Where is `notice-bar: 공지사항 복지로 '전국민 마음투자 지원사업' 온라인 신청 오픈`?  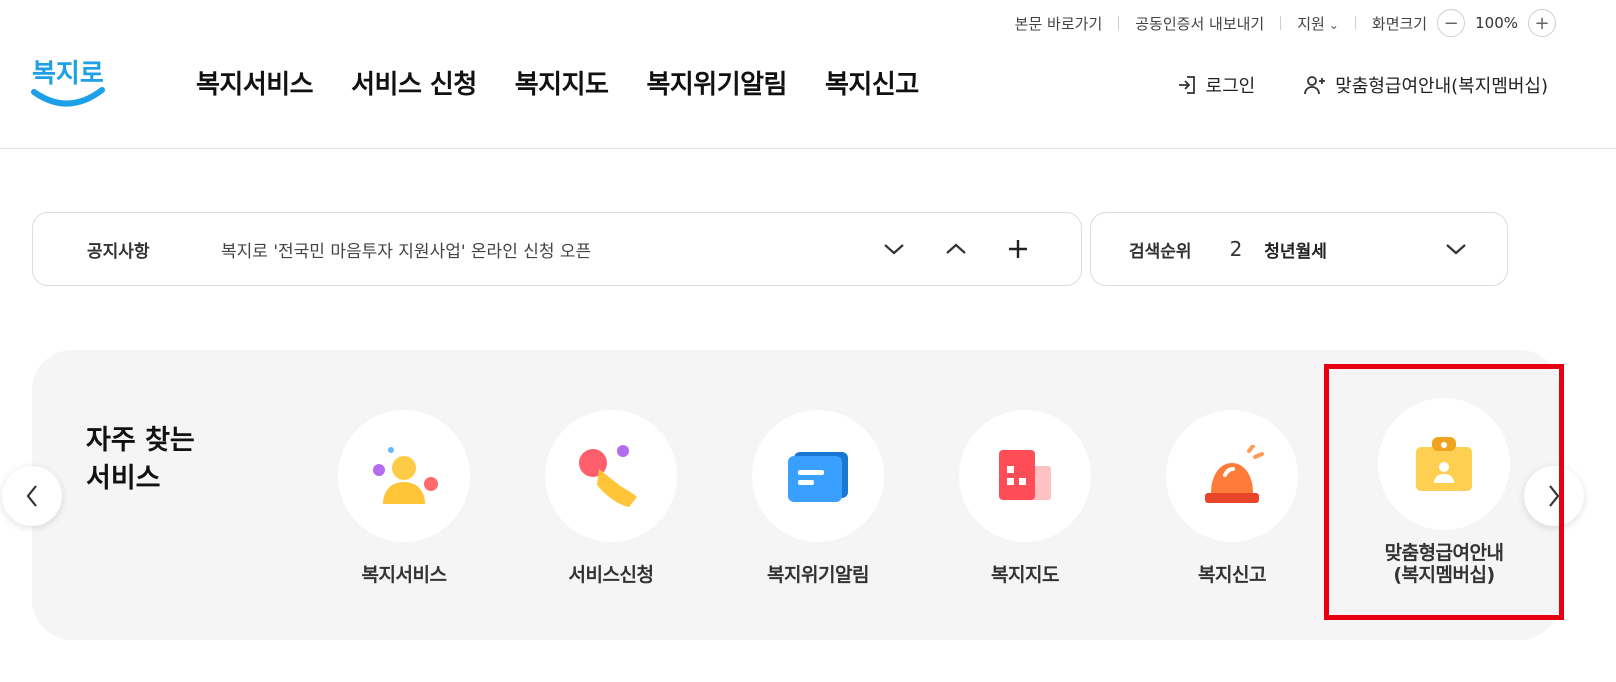 notice-bar: 공지사항 복지로 '전국민 마음투자 지원사업' 온라인 신청 오픈 is located at coordinates (557, 249).